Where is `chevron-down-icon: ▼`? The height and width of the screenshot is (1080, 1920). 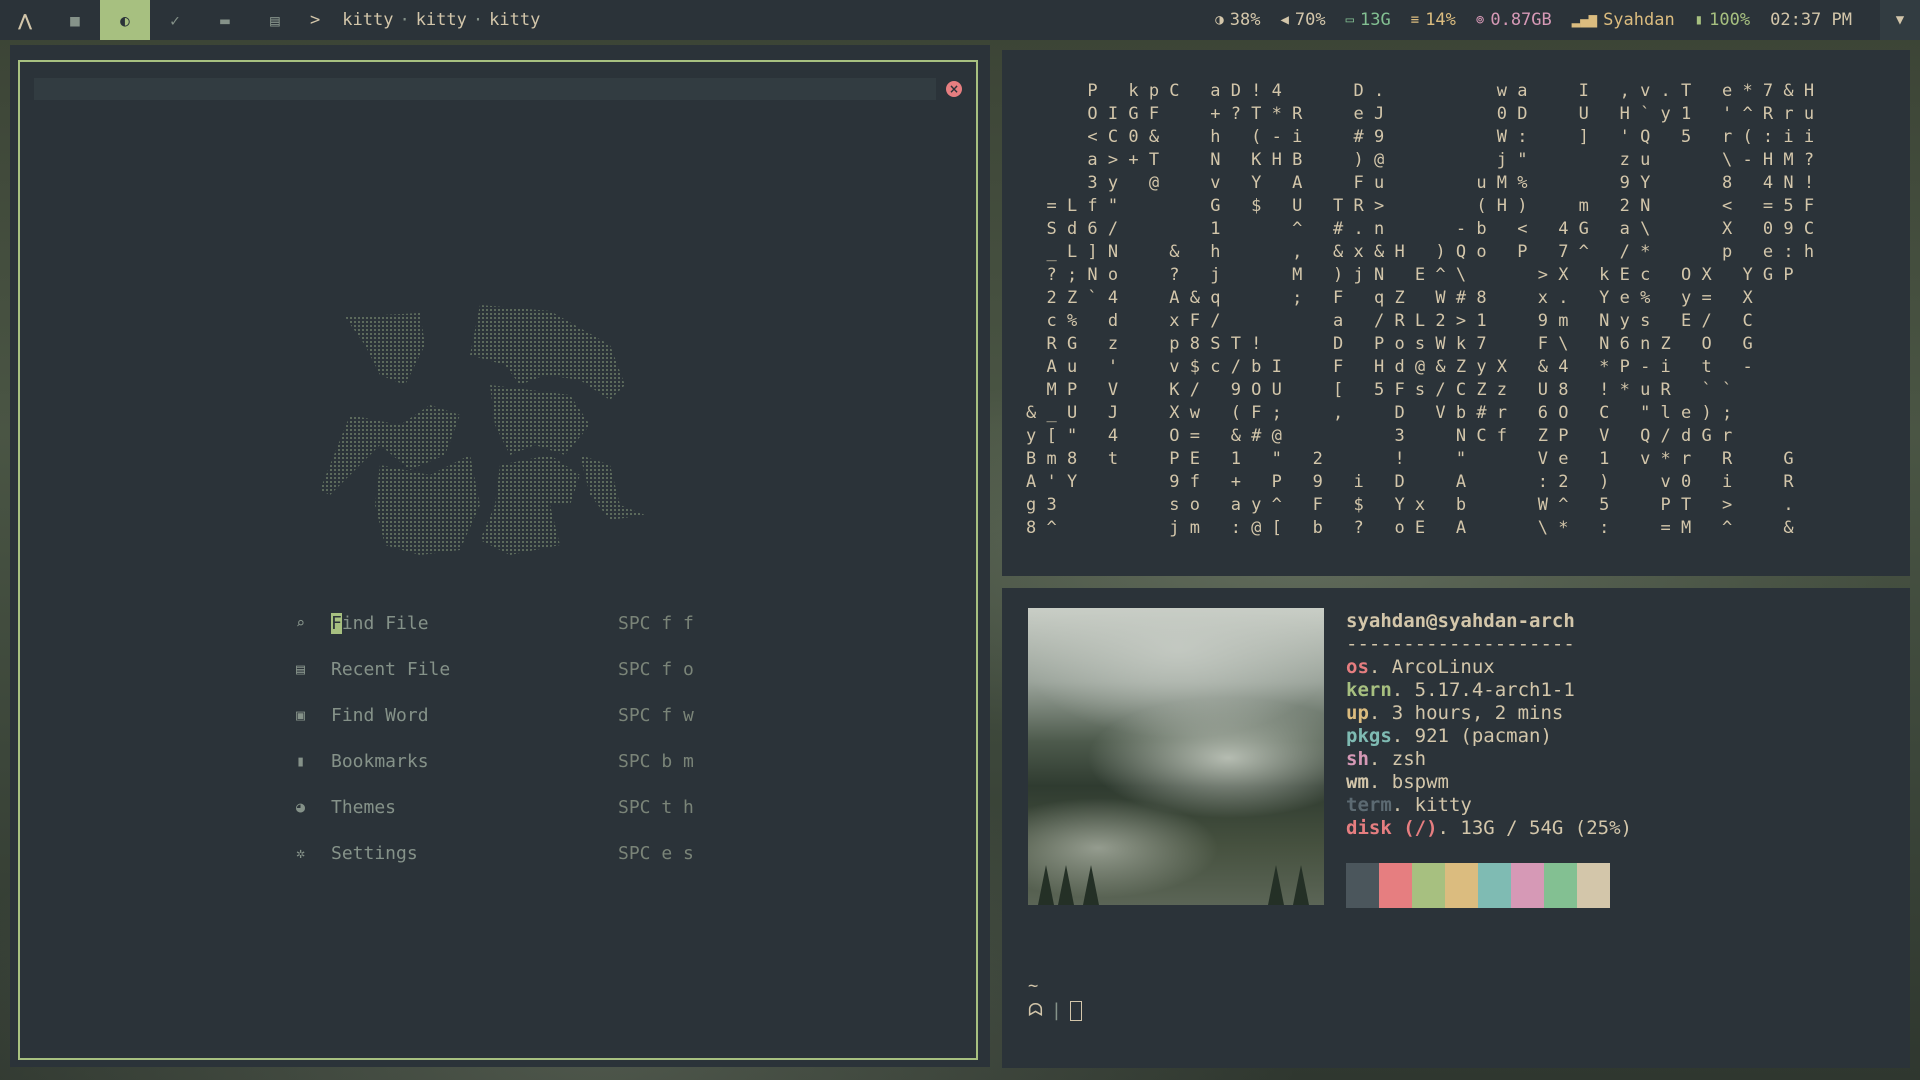 chevron-down-icon: ▼ is located at coordinates (1900, 20).